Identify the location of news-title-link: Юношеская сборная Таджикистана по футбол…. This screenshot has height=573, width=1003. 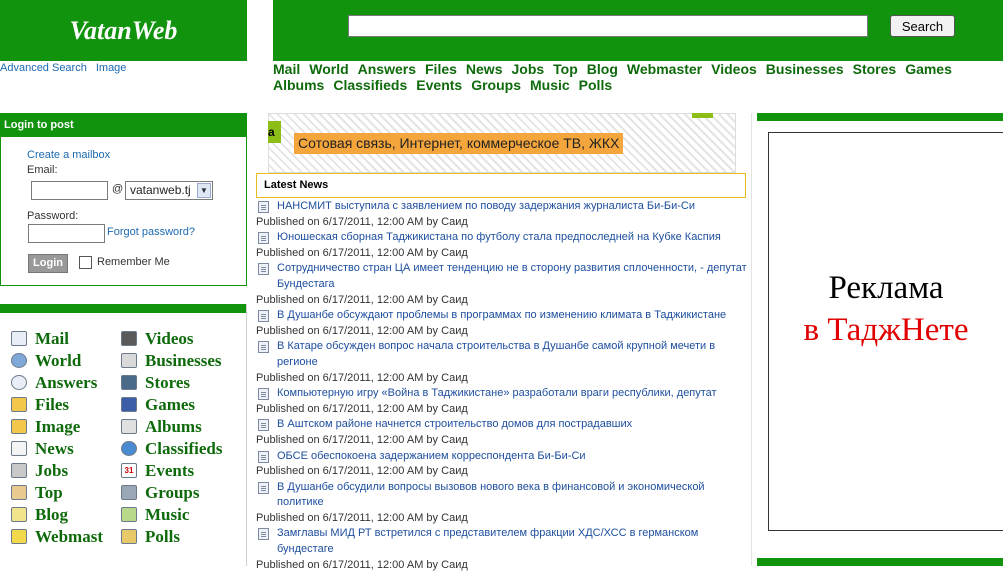
(503, 238).